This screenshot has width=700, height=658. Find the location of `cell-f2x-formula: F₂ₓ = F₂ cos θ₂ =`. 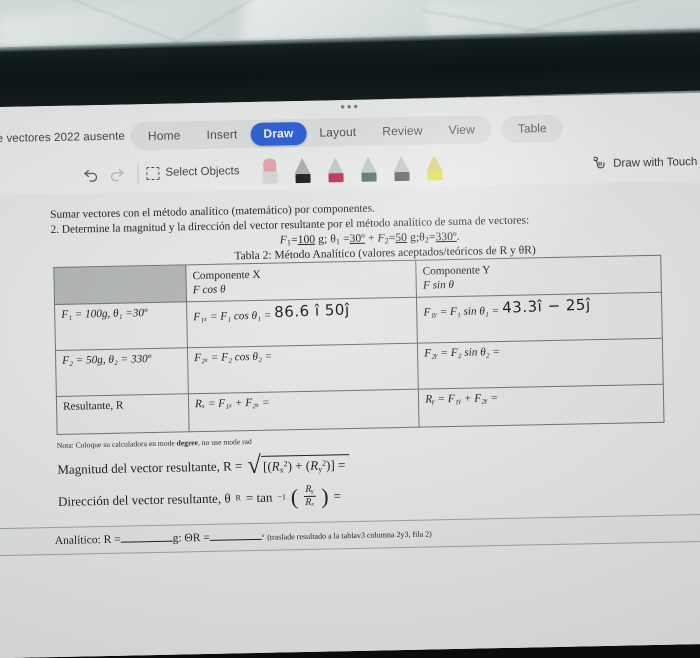

cell-f2x-formula: F₂ₓ = F₂ cos θ₂ = is located at coordinates (233, 358).